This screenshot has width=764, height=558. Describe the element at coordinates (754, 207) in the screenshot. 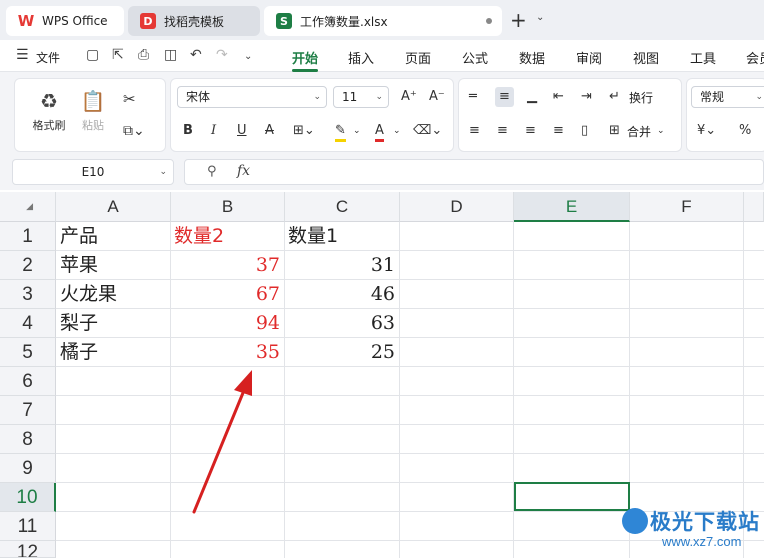

I see `column-header-g` at that location.